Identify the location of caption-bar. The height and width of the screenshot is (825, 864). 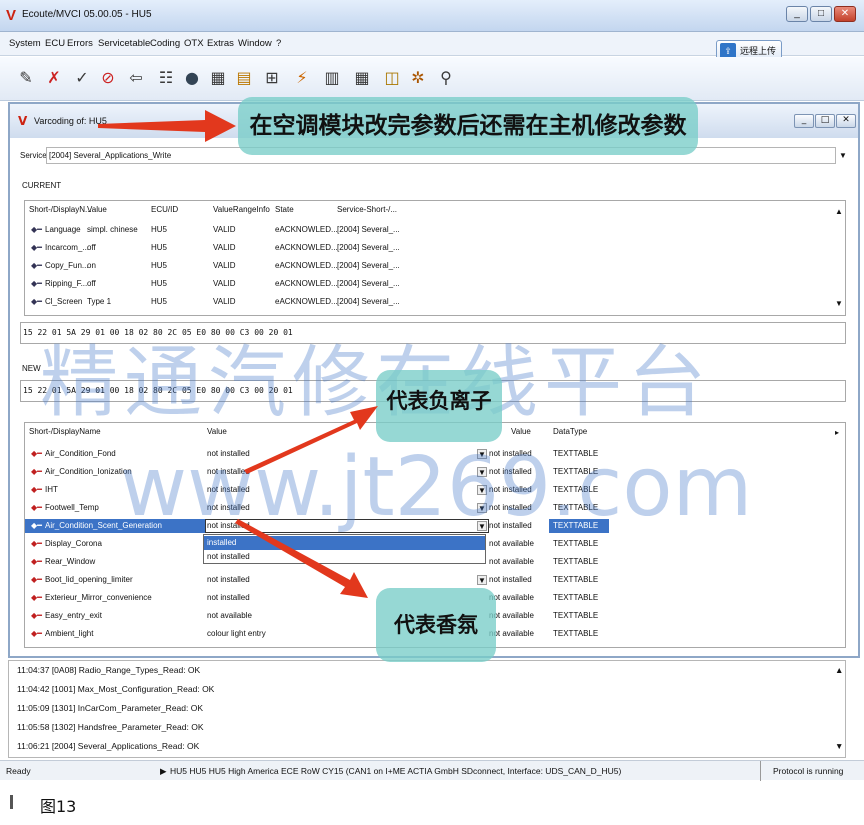
(11, 802).